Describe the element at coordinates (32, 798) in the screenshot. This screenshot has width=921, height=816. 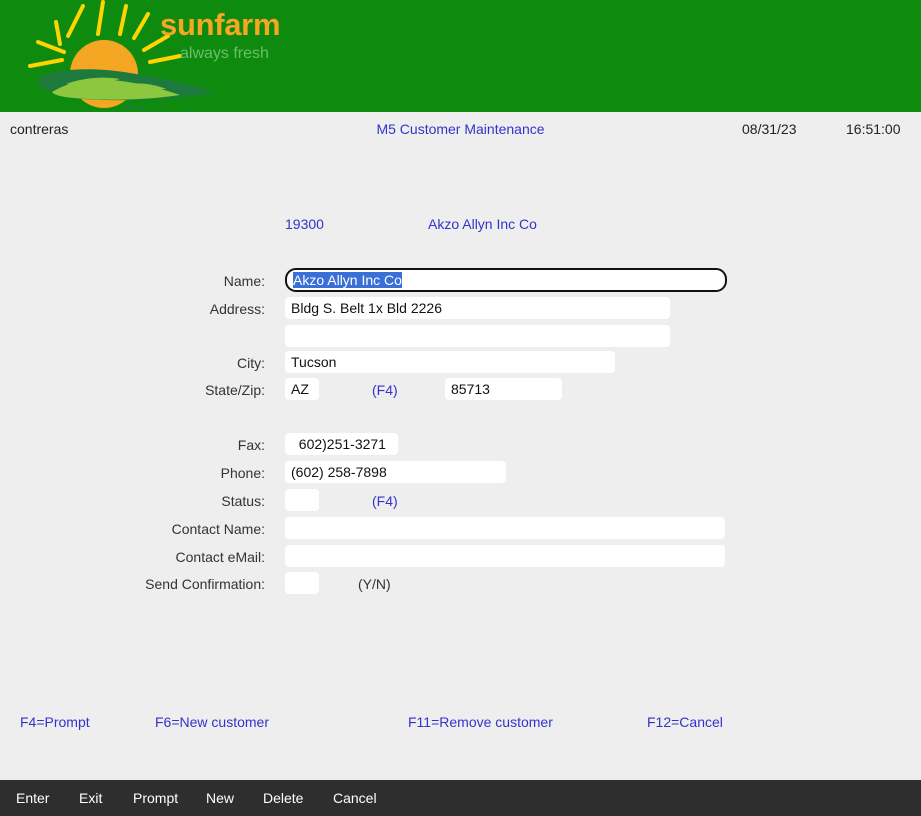
I see `toolbar-enter-button: Enter` at that location.